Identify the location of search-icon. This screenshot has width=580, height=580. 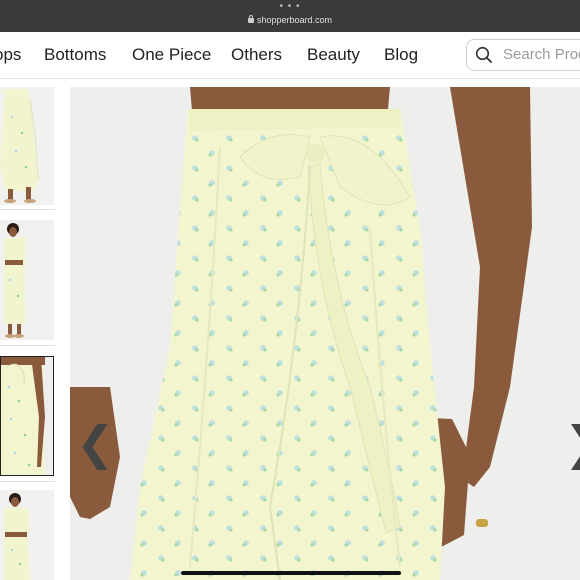
(483, 54).